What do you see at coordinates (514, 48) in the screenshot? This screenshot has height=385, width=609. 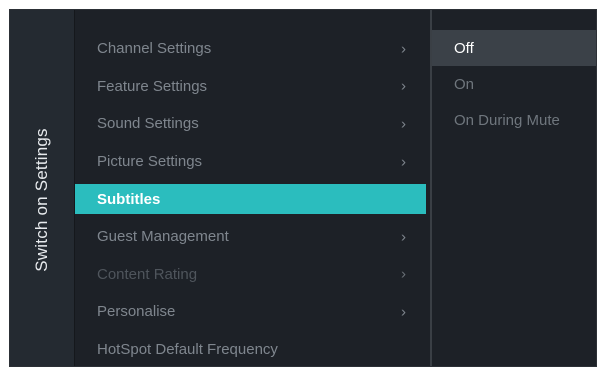 I see `option-off: Off` at bounding box center [514, 48].